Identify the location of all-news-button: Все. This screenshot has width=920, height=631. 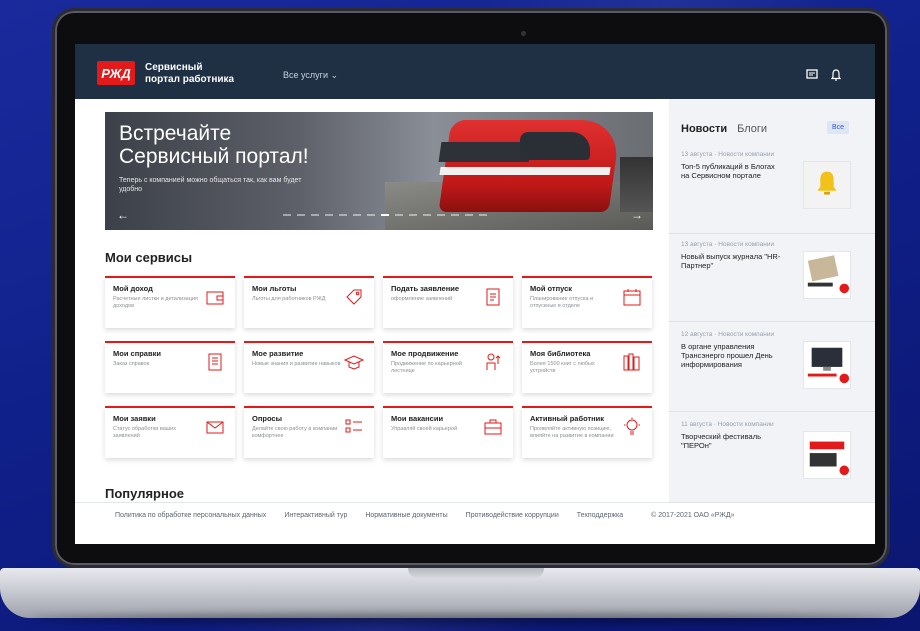
(837, 127).